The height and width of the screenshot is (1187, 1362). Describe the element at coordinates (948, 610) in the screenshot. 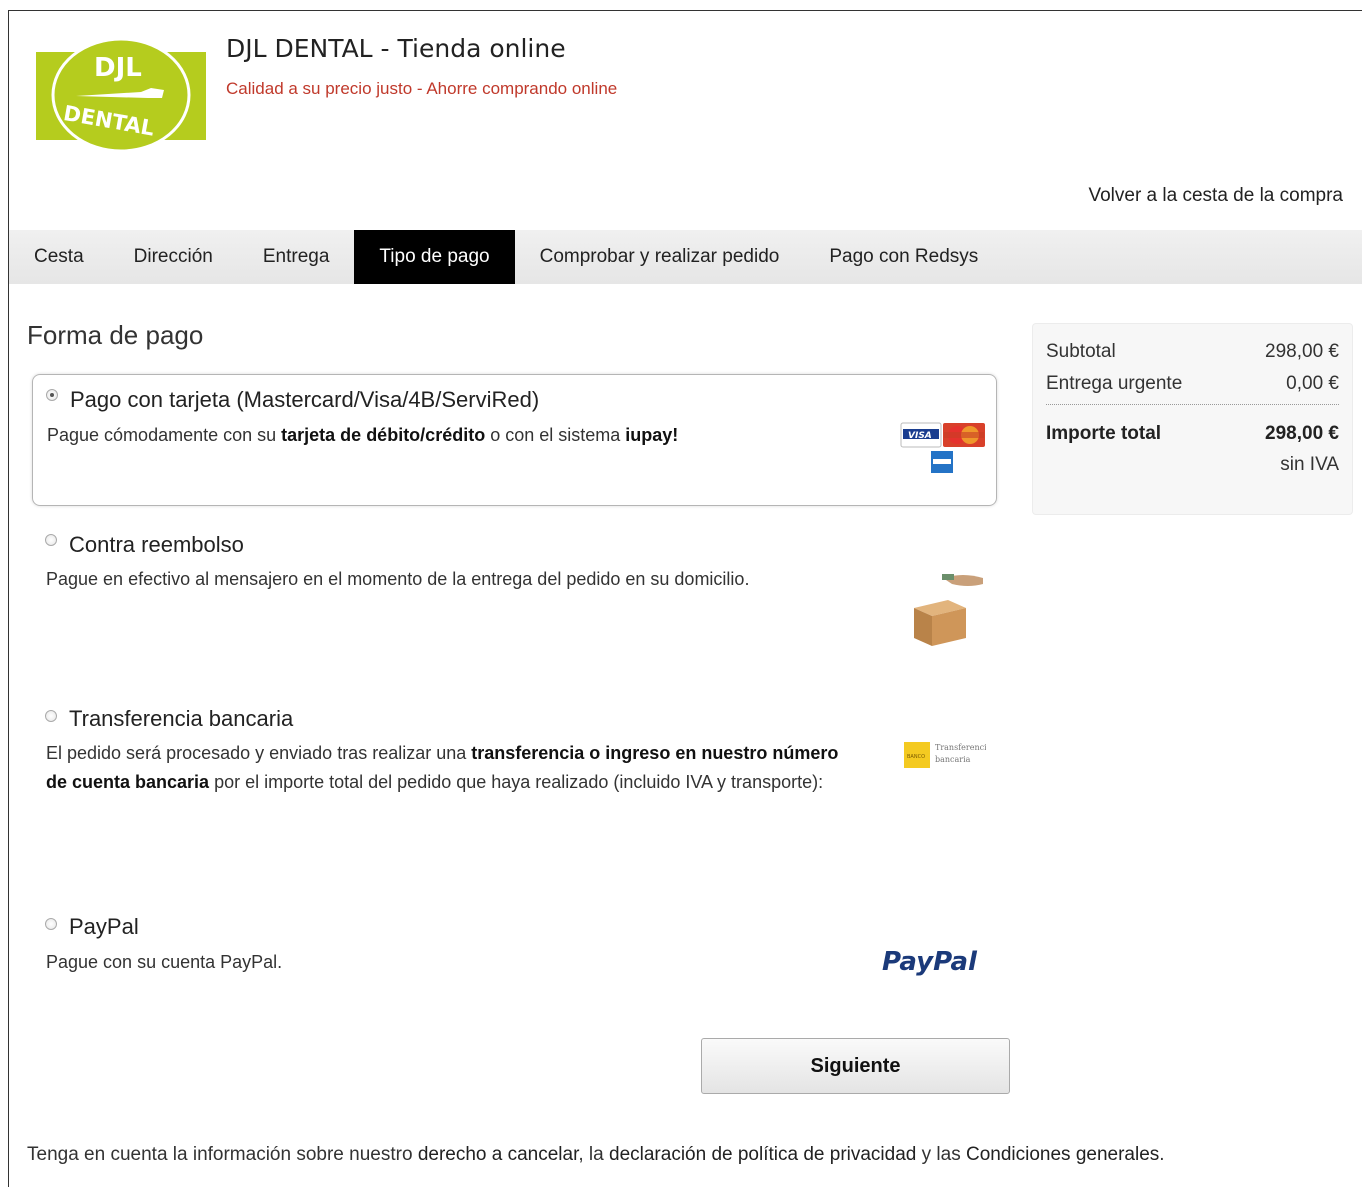

I see `cash-on-delivery-icon` at that location.